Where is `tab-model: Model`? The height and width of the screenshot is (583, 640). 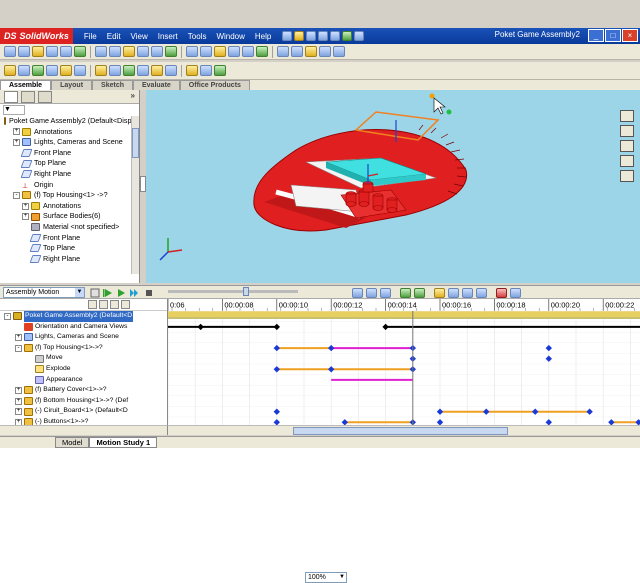 tab-model: Model is located at coordinates (72, 442).